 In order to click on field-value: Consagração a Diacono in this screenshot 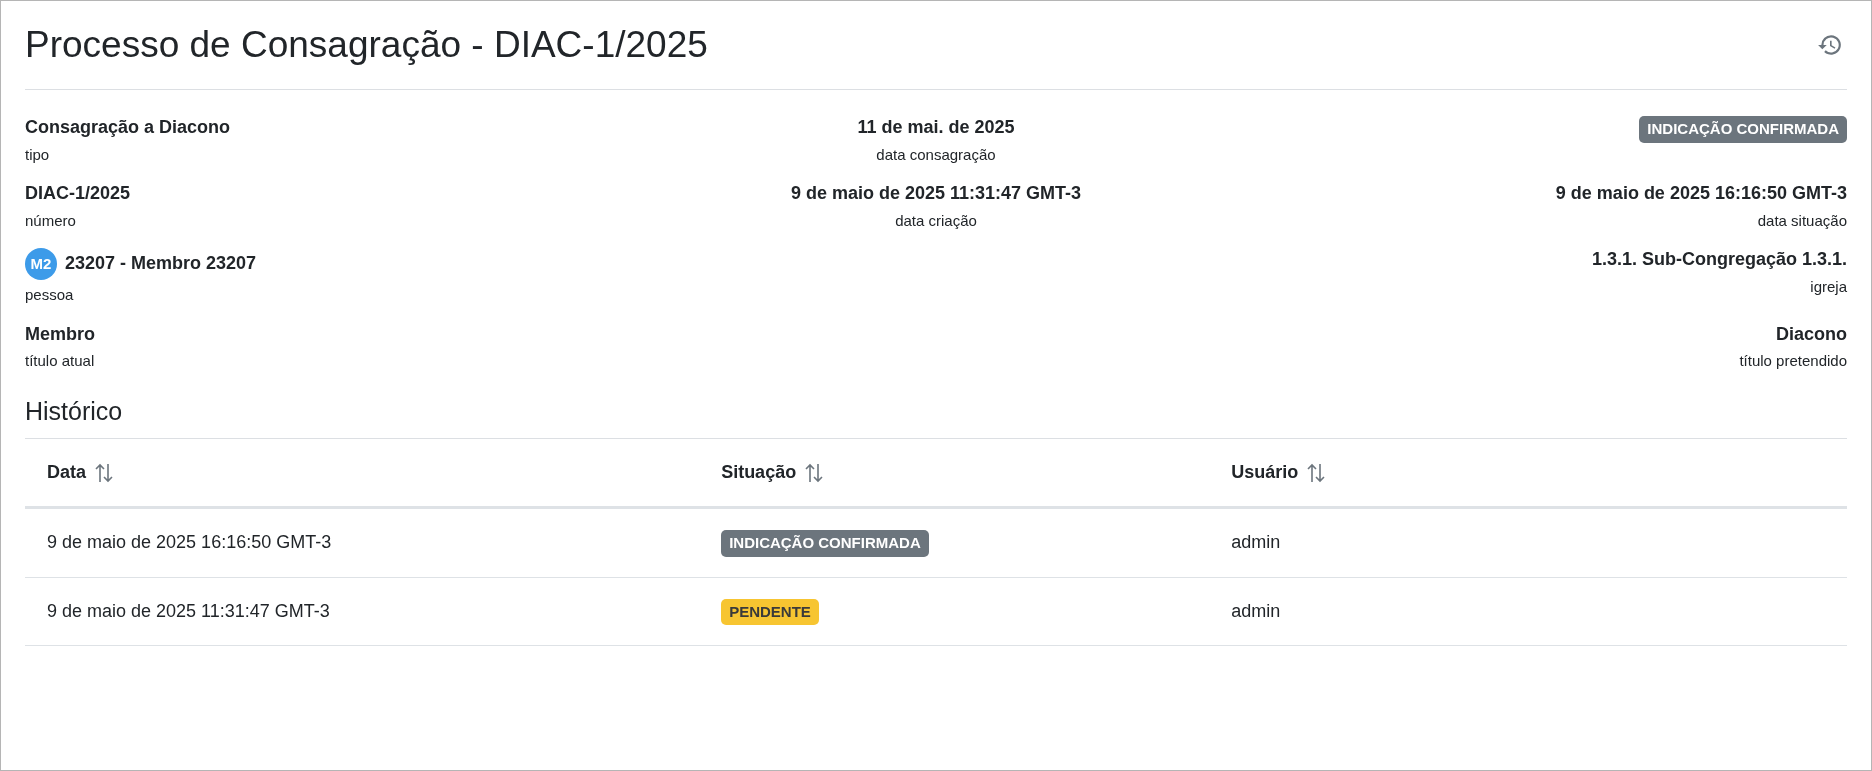, I will do `click(128, 128)`.